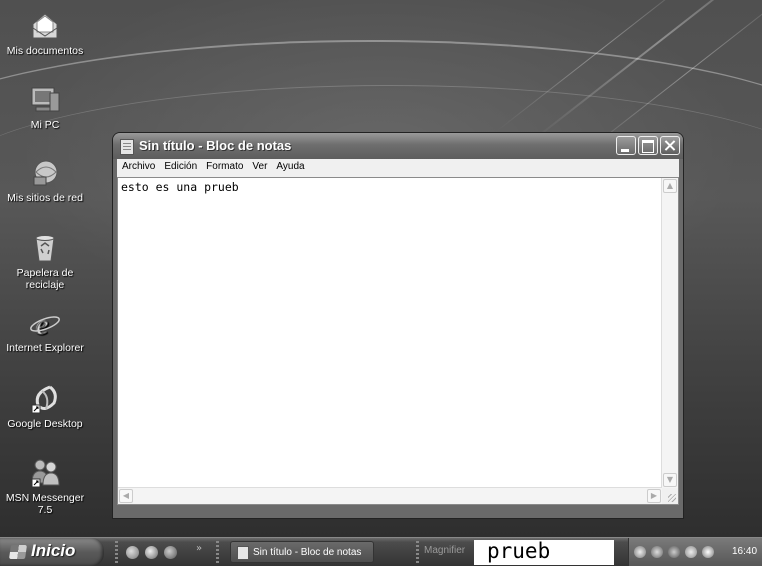 This screenshot has width=762, height=566. I want to click on desktop-icon-network-places: Mis sitios de red, so click(45, 180).